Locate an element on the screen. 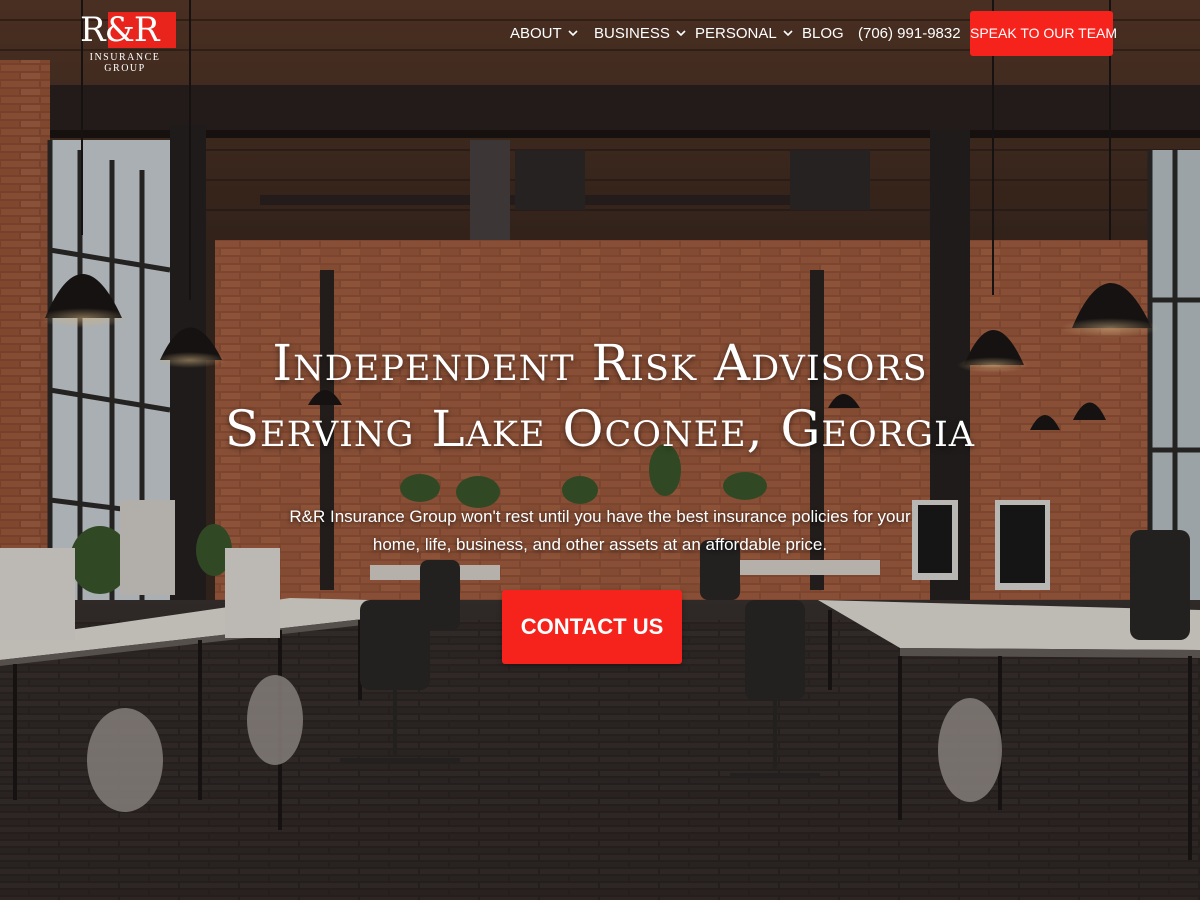 The height and width of the screenshot is (900, 1200). logo-mark: R&R is located at coordinates (125, 30).